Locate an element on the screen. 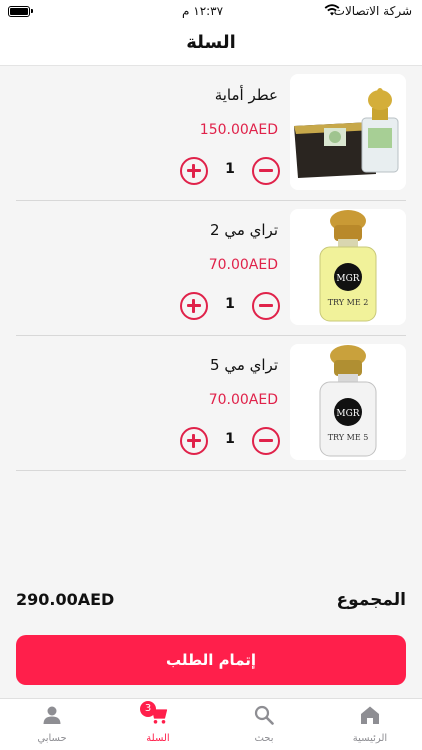  total-row: 290.00AED المجموع is located at coordinates (211, 601).